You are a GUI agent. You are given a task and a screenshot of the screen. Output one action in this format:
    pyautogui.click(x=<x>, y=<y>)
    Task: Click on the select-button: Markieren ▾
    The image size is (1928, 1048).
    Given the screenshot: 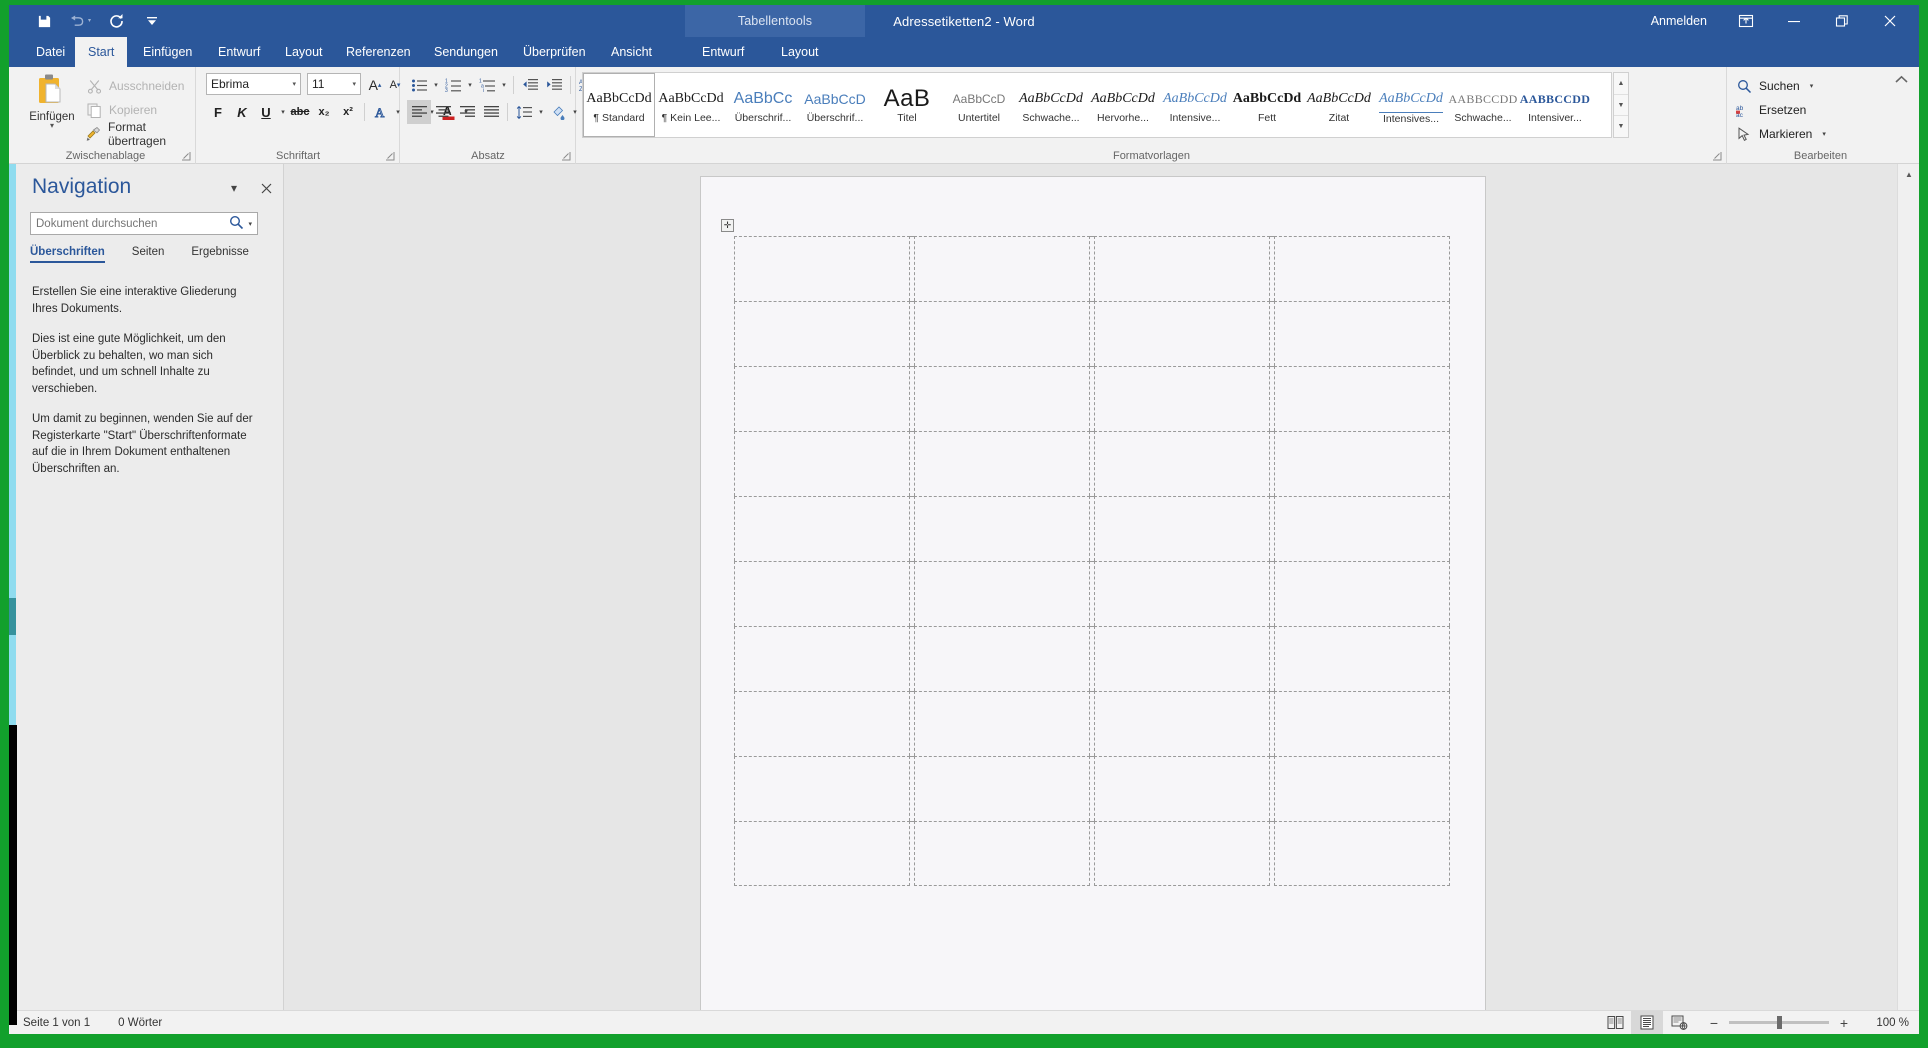 What is the action you would take?
    pyautogui.click(x=1781, y=134)
    